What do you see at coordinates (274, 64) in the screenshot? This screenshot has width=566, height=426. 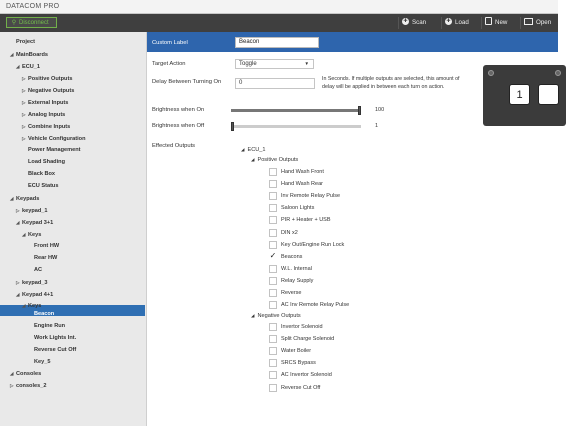 I see `target-action-select: Toggle ▼` at bounding box center [274, 64].